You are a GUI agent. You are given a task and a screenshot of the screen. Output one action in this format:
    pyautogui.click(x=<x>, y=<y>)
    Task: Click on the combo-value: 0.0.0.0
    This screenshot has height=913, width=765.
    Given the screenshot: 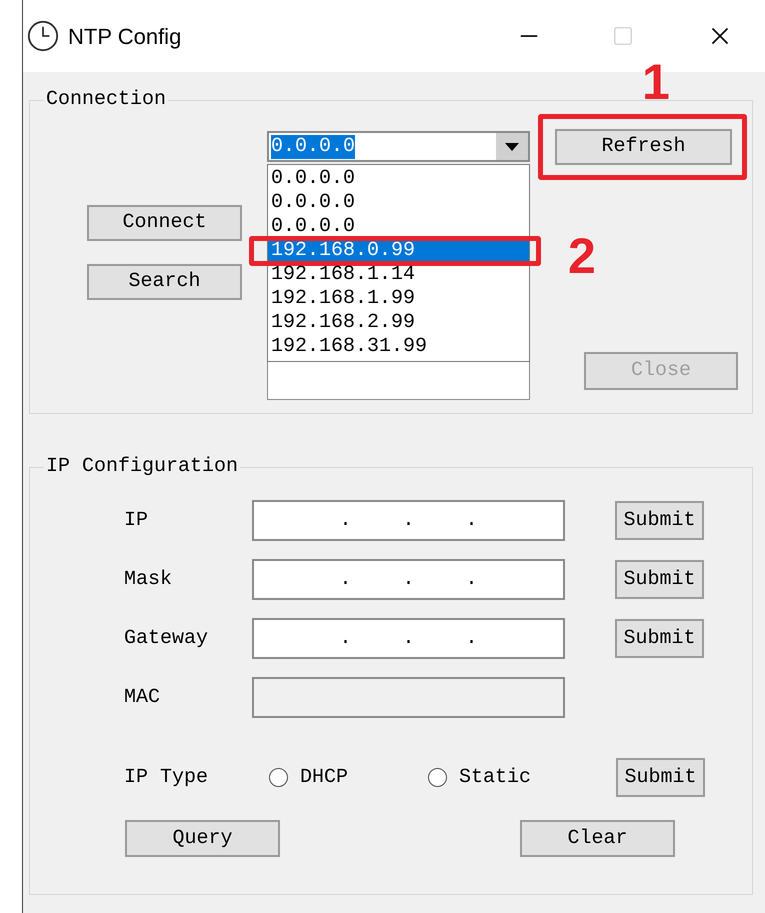 What is the action you would take?
    pyautogui.click(x=313, y=146)
    